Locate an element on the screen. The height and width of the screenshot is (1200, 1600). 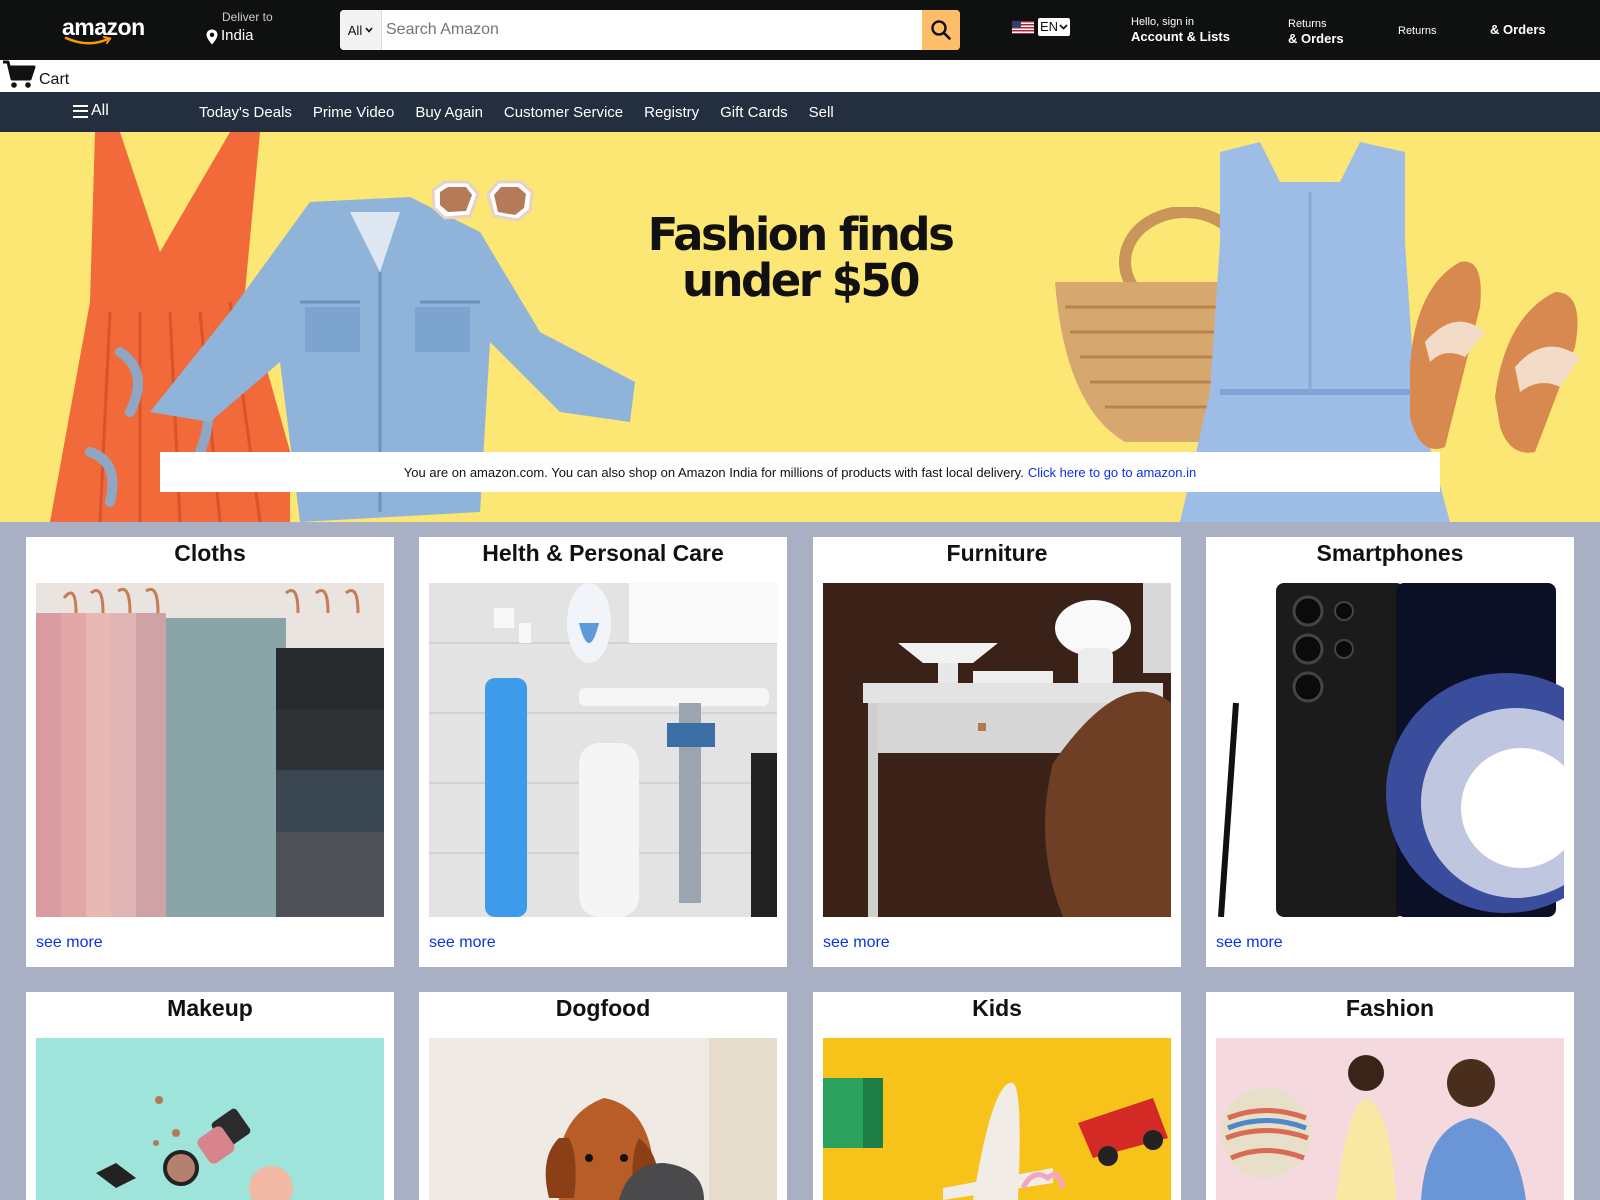
returns-orders-menu: Returns & Orders is located at coordinates (1316, 32).